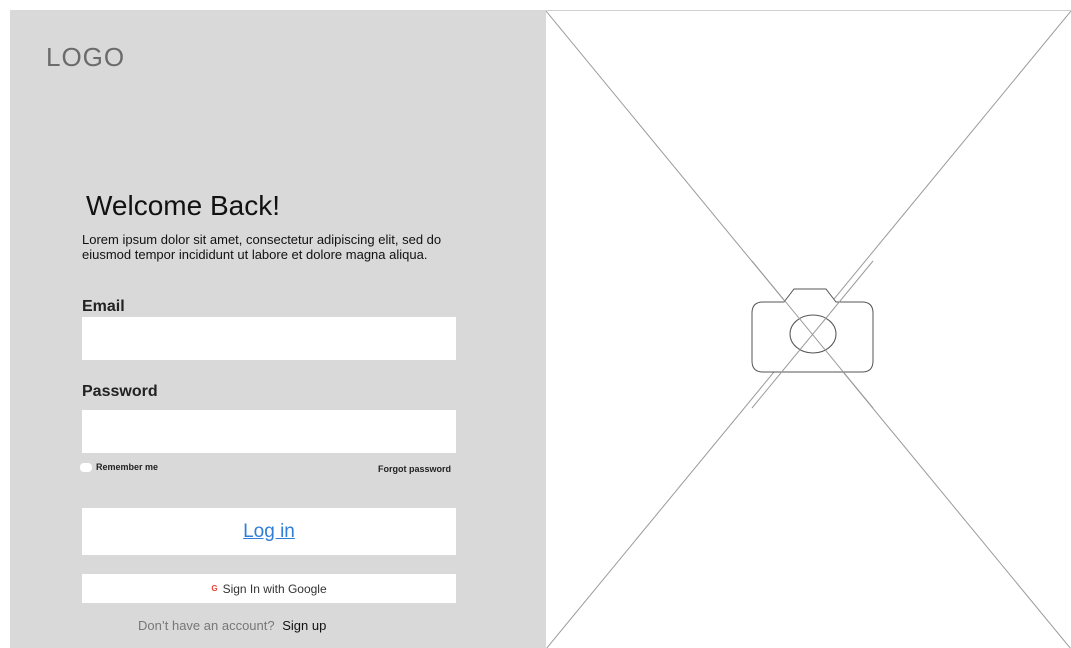  What do you see at coordinates (414, 469) in the screenshot?
I see `forgot-password-link: Forgot password` at bounding box center [414, 469].